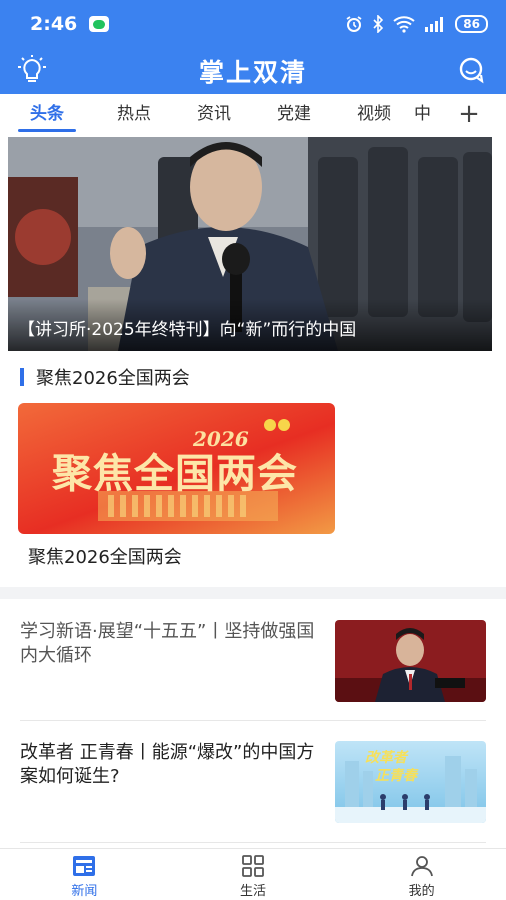  I want to click on thumbnail-title-line2: 正青春, so click(396, 776).